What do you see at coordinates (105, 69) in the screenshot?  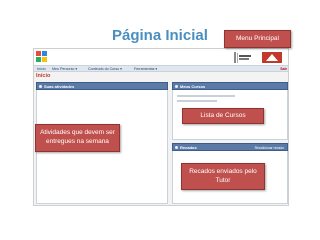 I see `menu-item-conteudo-do-curso: Conteúdo do Curso ▾` at bounding box center [105, 69].